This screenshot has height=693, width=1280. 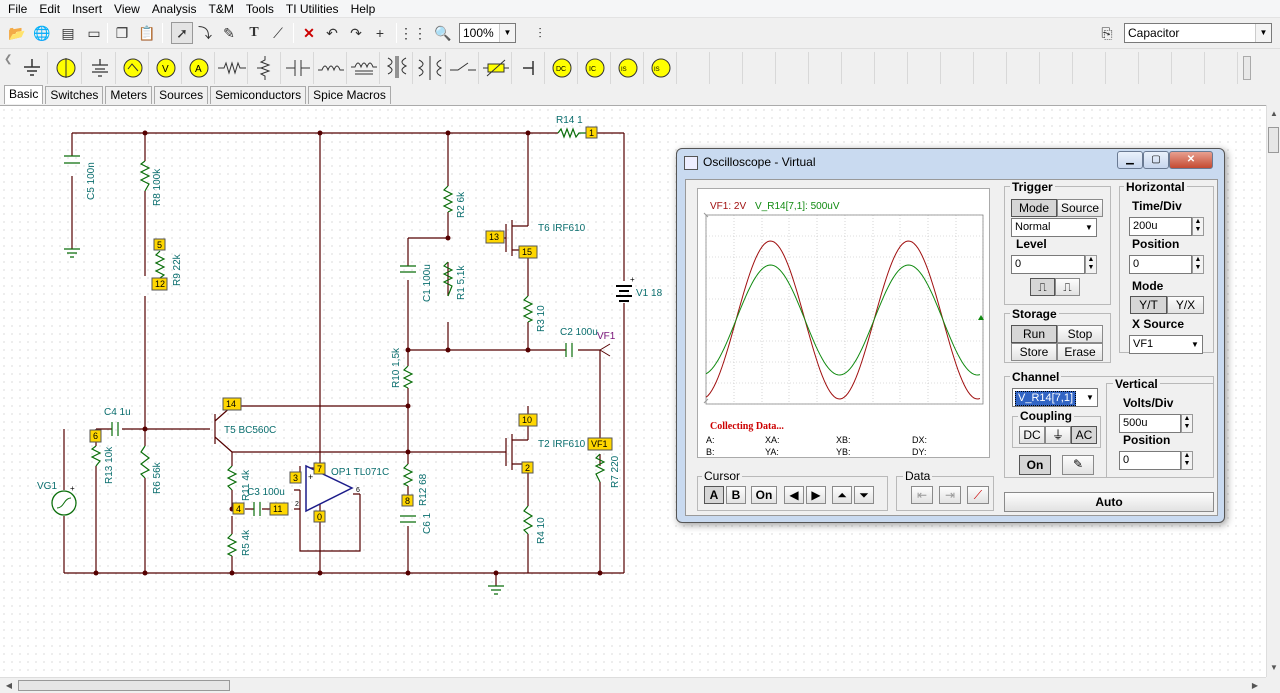 I want to click on cursor-down-icon: ⏷, so click(x=864, y=495).